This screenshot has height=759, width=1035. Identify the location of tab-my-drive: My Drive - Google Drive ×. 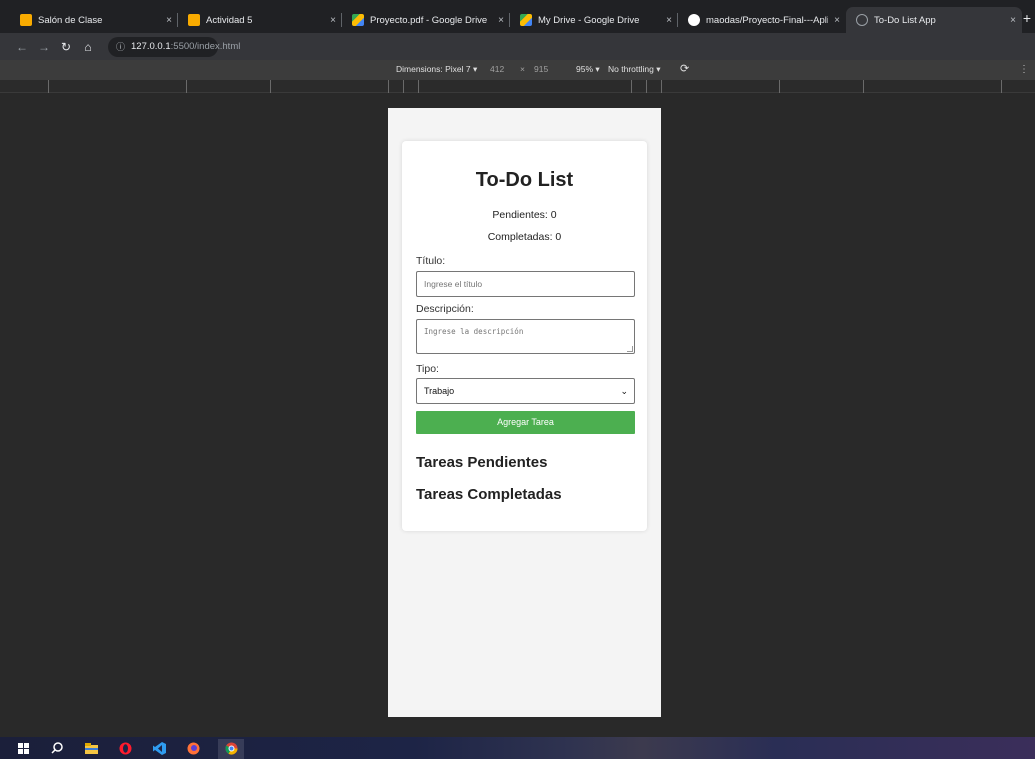
(594, 20).